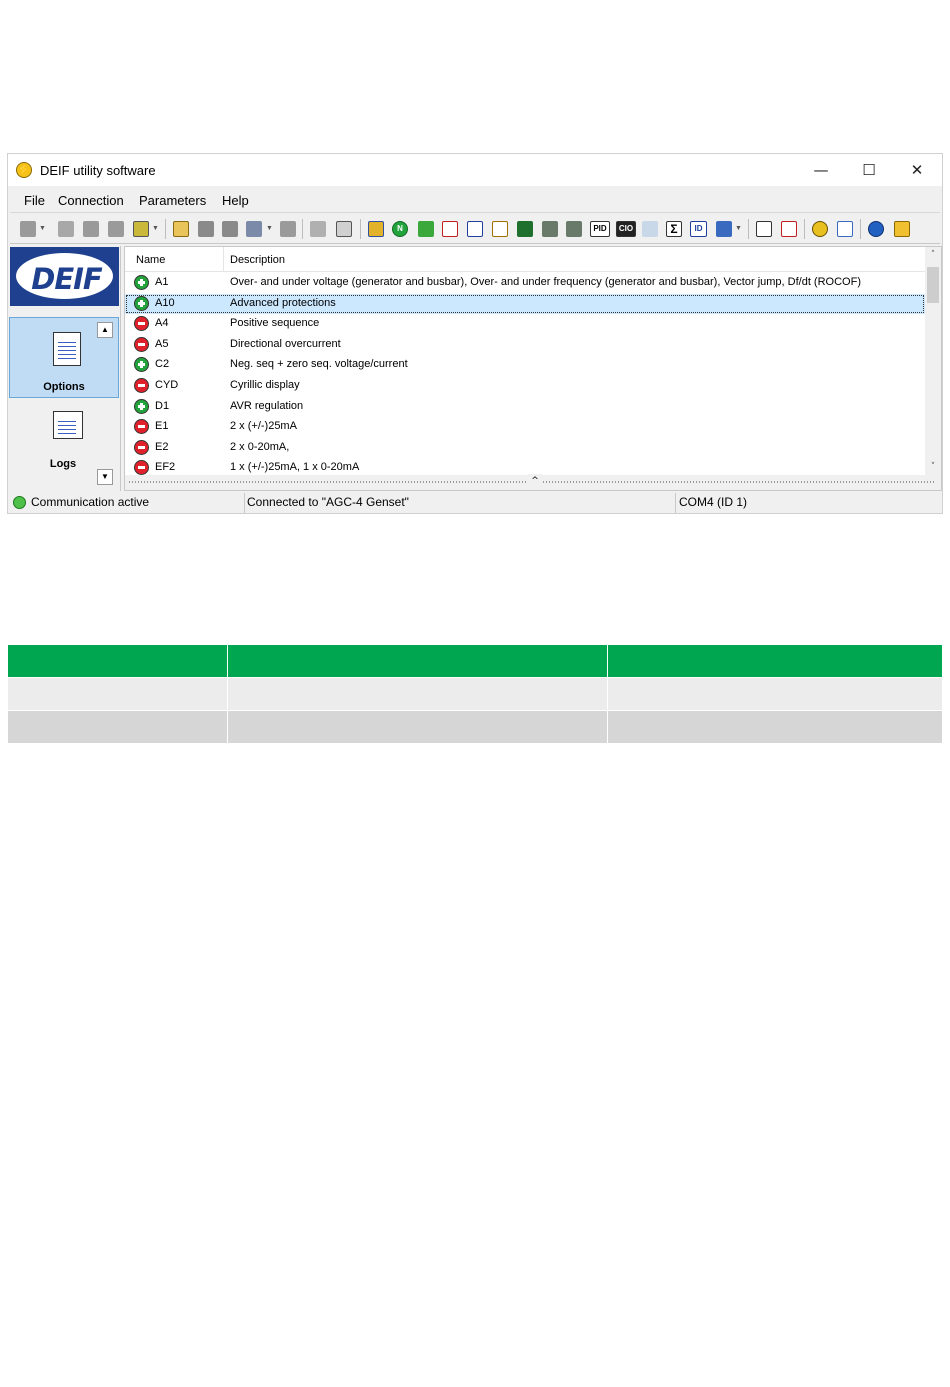 This screenshot has width=950, height=1387. I want to click on sync-icon, so click(500, 229).